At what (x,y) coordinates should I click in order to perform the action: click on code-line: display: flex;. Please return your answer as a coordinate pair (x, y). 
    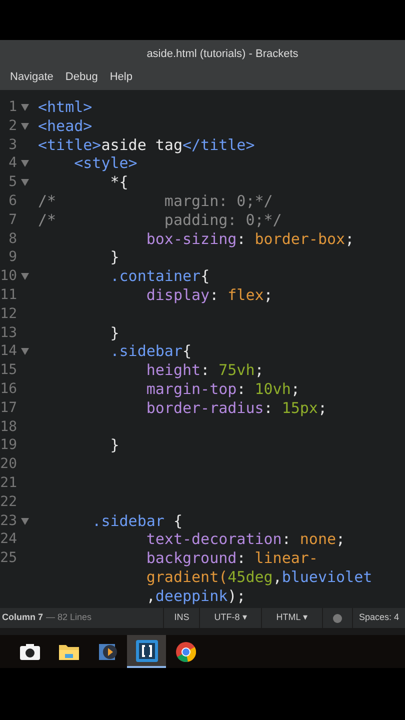
    Looking at the image, I should click on (209, 295).